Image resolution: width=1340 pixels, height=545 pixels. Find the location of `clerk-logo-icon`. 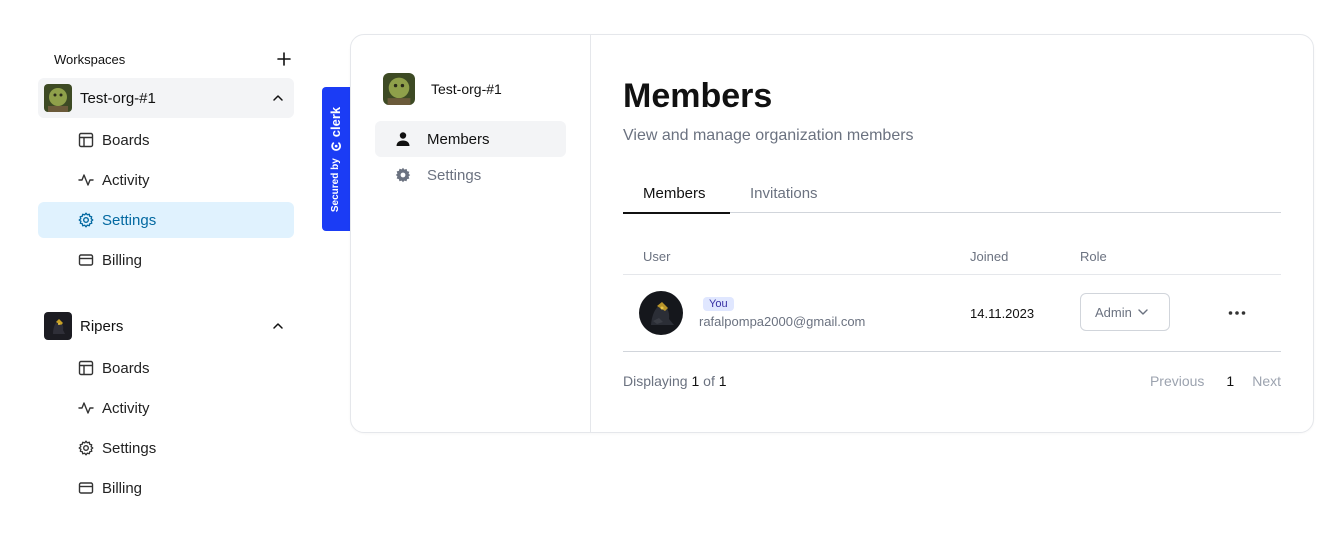

clerk-logo-icon is located at coordinates (336, 146).